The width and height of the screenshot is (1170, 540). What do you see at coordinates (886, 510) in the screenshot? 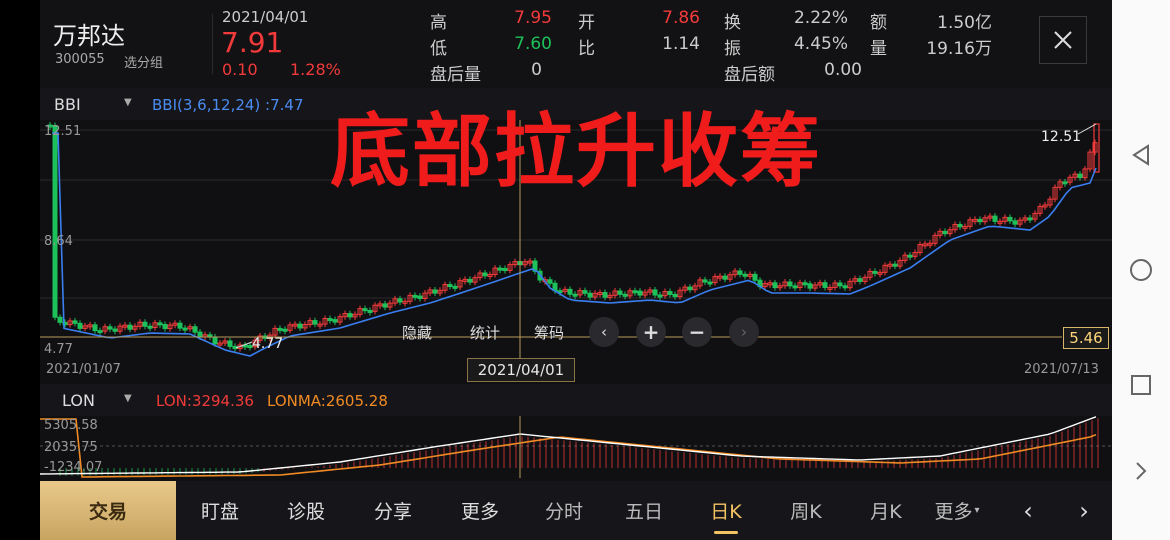
I see `tab-monthly-k: 月K` at bounding box center [886, 510].